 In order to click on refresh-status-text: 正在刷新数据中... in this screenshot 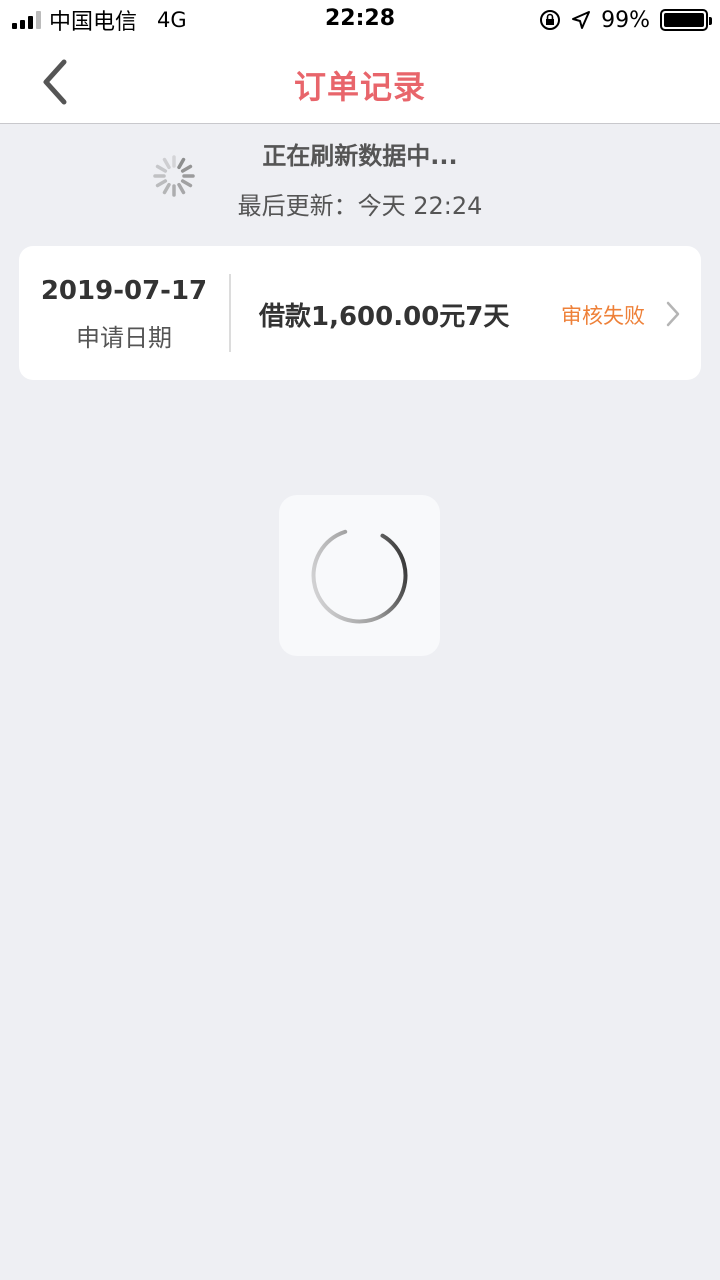, I will do `click(360, 156)`.